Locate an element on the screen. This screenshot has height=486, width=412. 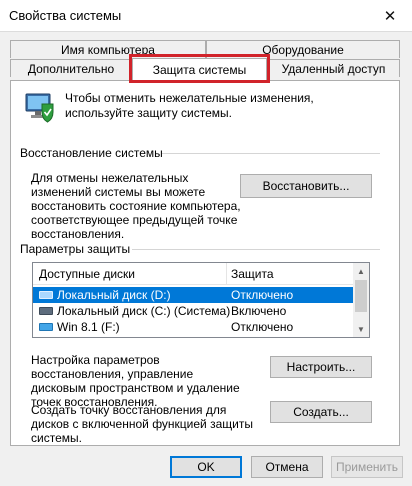
list-scrollbar: ▲ ▼ is located at coordinates (361, 300).